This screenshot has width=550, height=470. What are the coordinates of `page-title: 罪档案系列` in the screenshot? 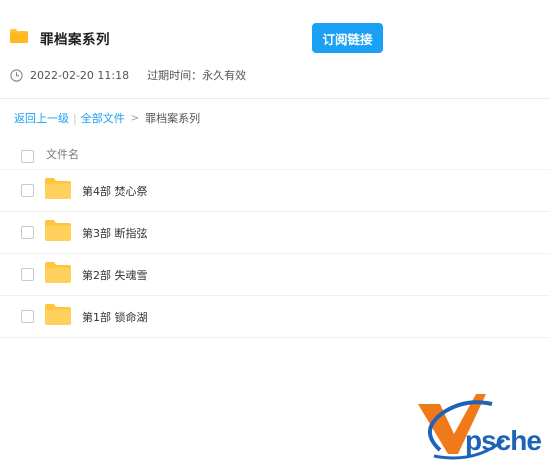 It's located at (75, 40).